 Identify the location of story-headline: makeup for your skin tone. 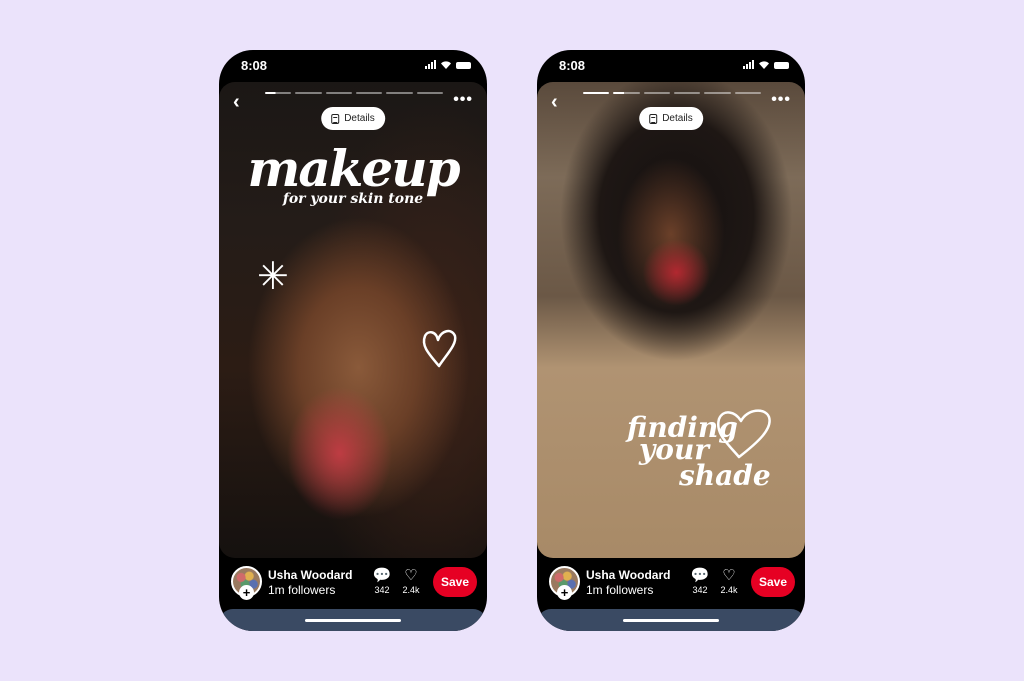
(353, 173).